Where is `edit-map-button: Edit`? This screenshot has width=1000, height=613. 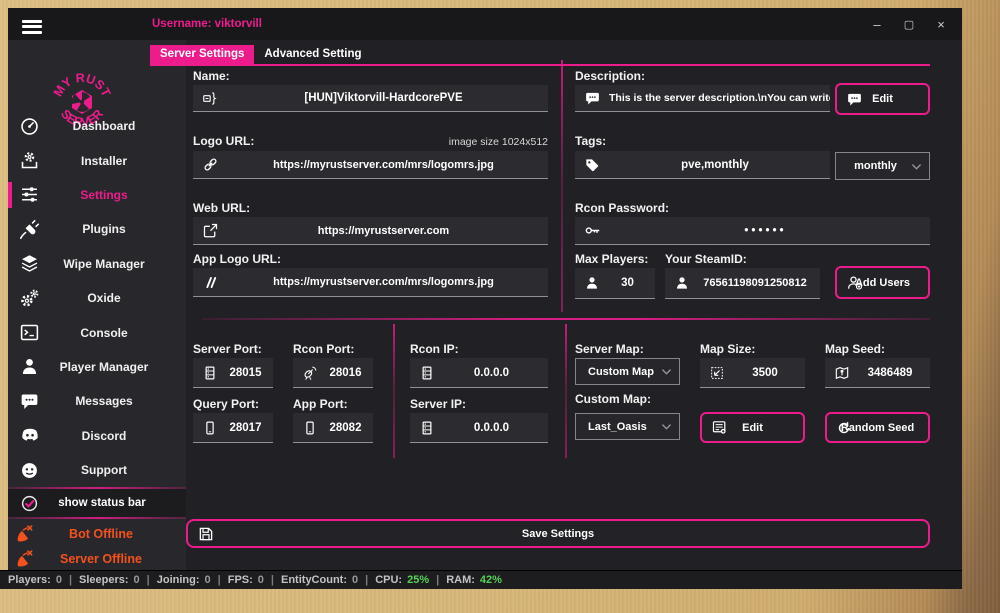
edit-map-button: Edit is located at coordinates (752, 427).